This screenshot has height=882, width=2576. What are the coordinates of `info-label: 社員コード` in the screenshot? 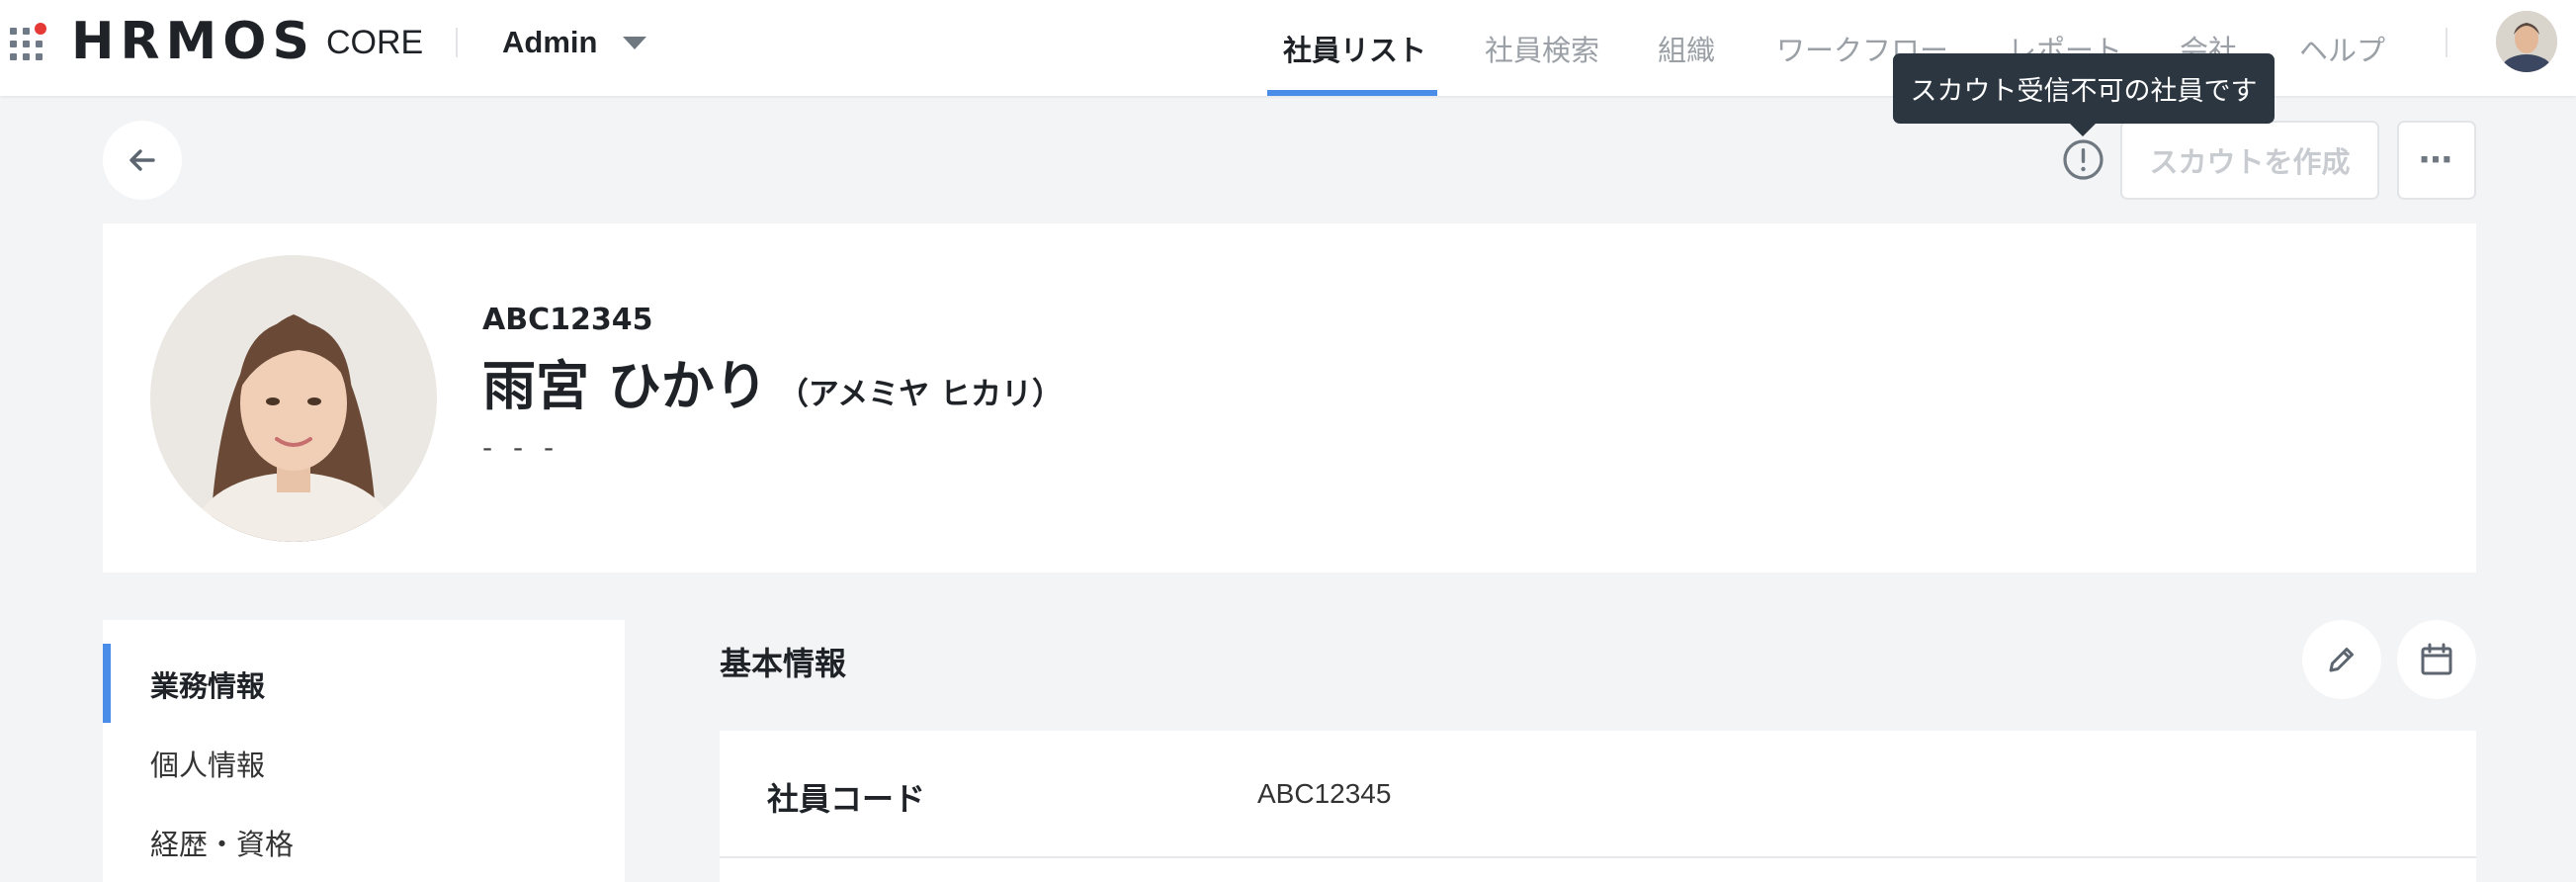 It's located at (846, 799).